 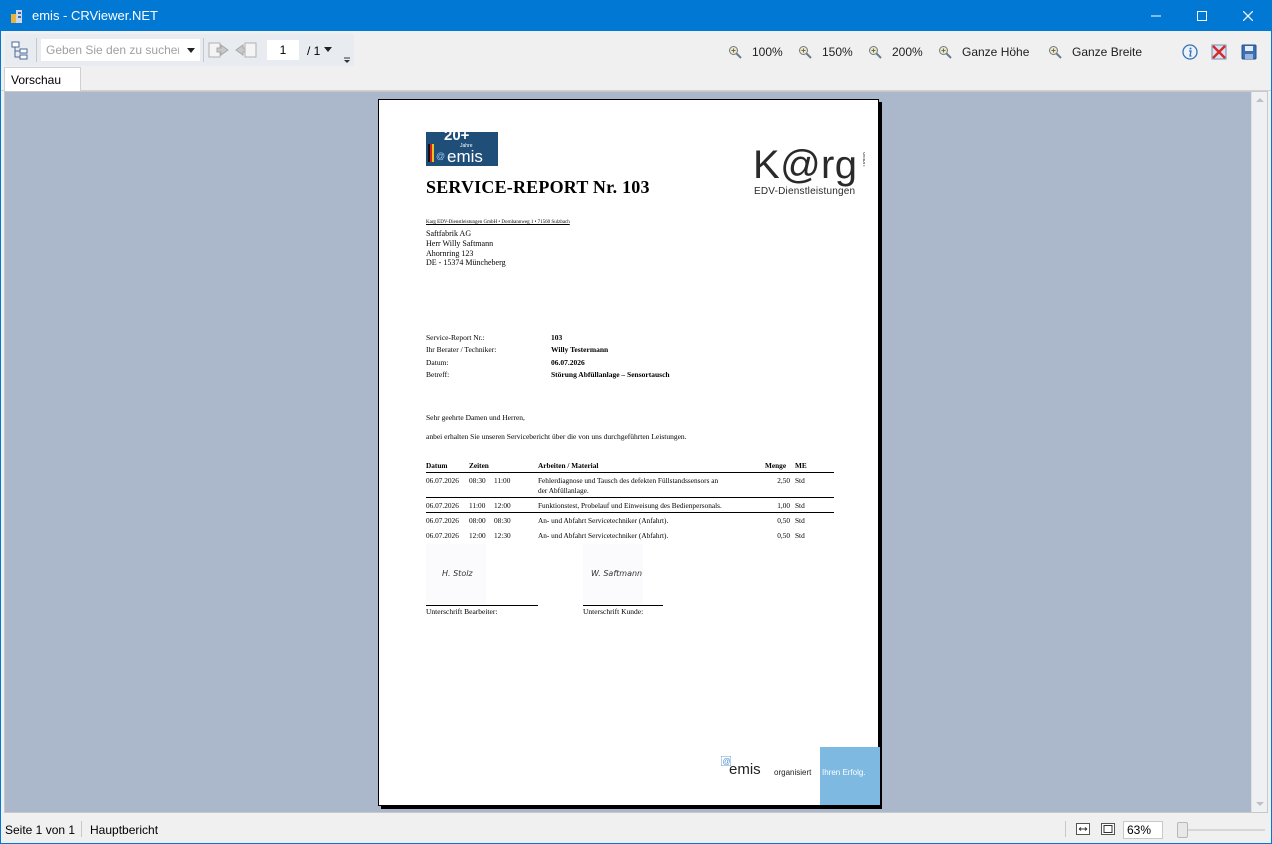 I want to click on tab-vorschau: Vorschau, so click(x=42, y=79).